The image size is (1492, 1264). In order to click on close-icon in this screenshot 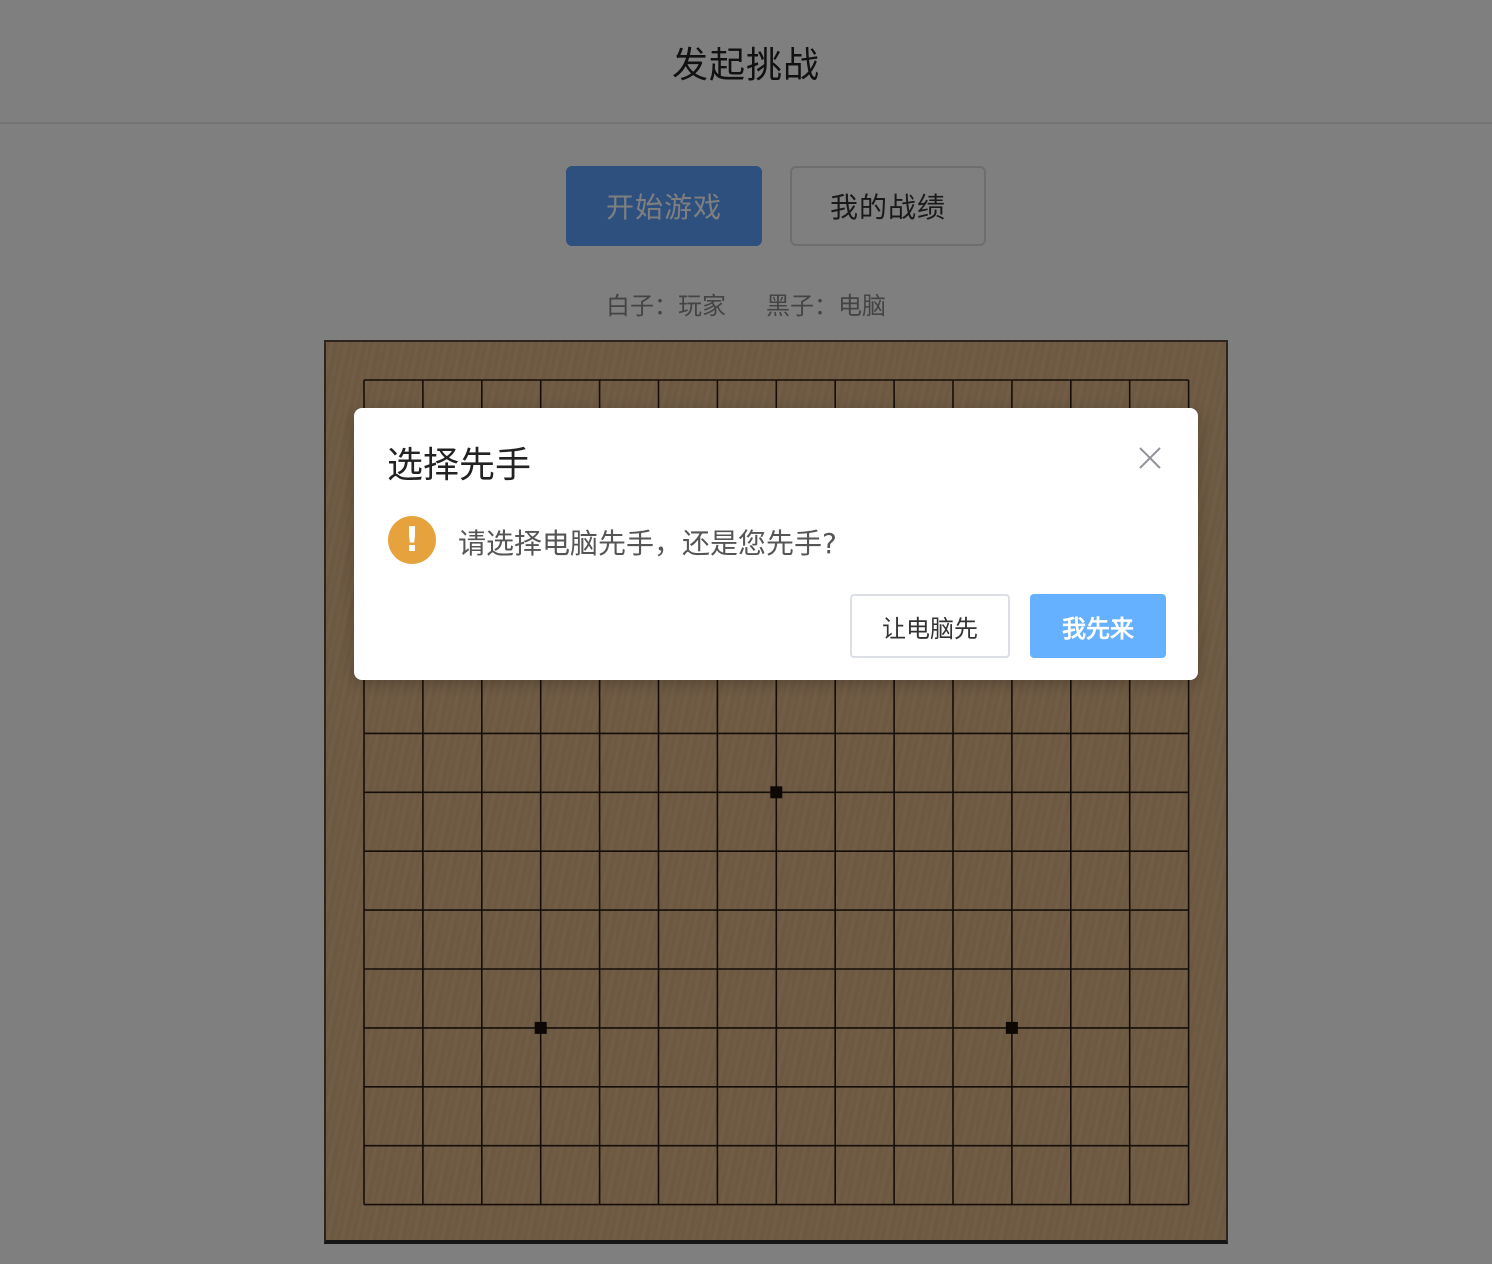, I will do `click(1150, 458)`.